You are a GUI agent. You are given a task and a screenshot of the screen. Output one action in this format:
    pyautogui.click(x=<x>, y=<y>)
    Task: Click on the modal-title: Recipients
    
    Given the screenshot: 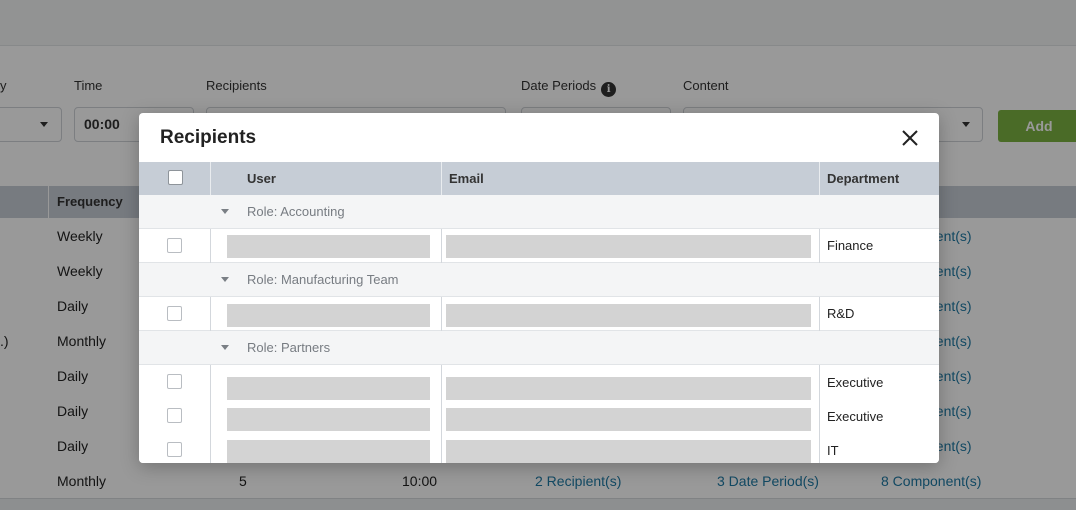 What is the action you would take?
    pyautogui.click(x=208, y=137)
    